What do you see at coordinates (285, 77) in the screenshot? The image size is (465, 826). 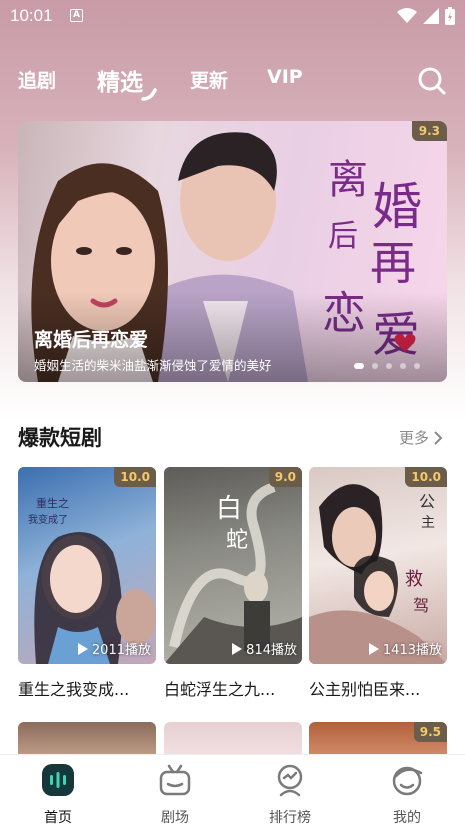 I see `tab-vip: VIP` at bounding box center [285, 77].